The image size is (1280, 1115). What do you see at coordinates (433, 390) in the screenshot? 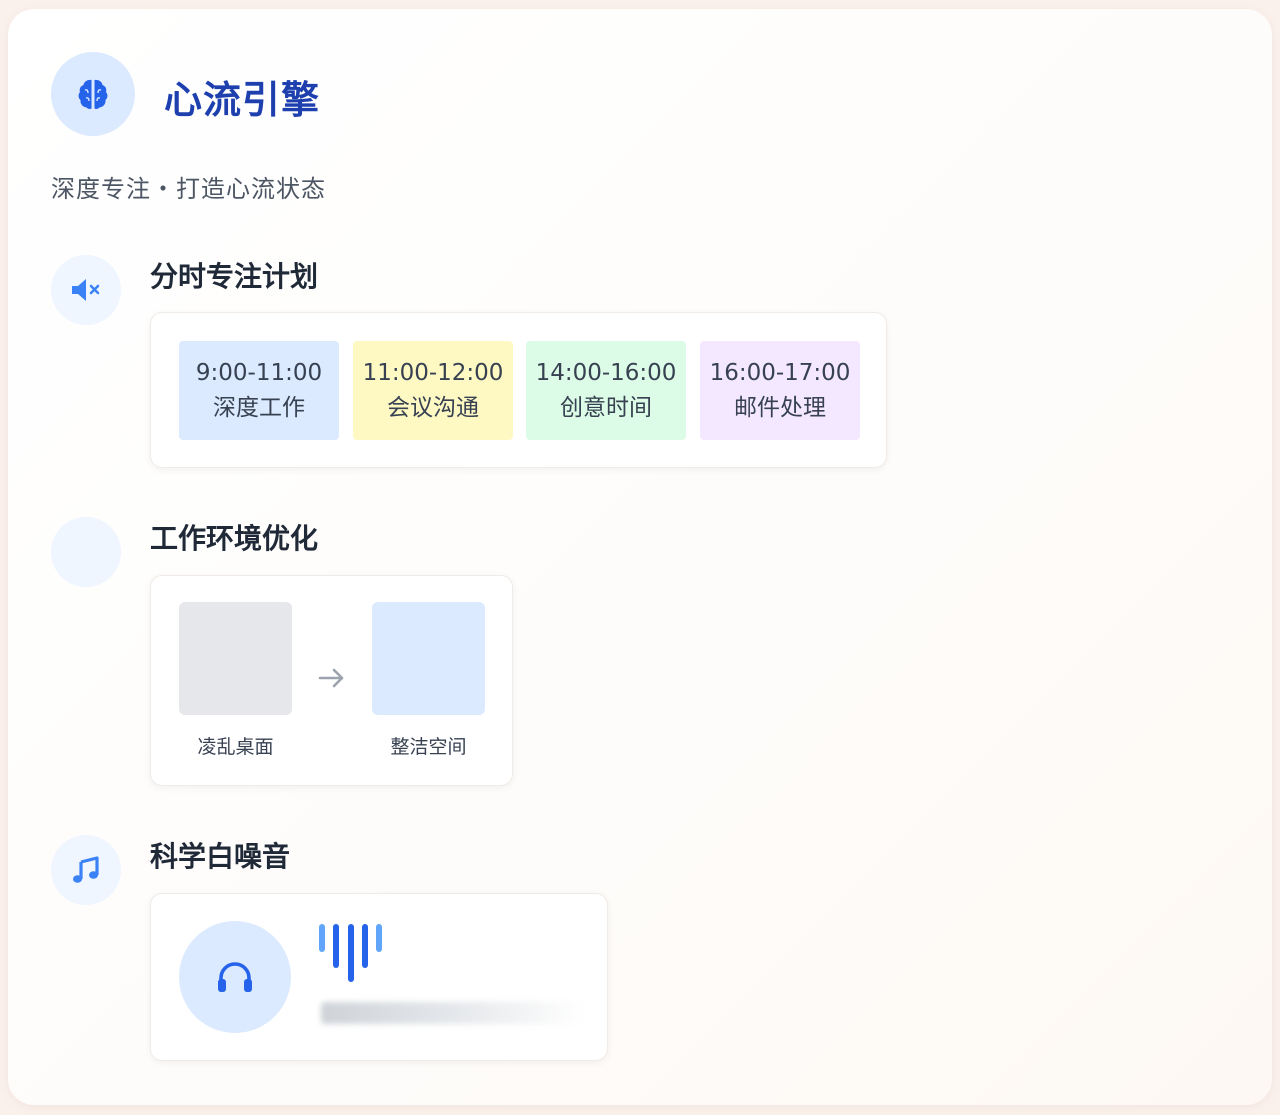
I see `schedule-slot: 11:00-12:00 会议沟通` at bounding box center [433, 390].